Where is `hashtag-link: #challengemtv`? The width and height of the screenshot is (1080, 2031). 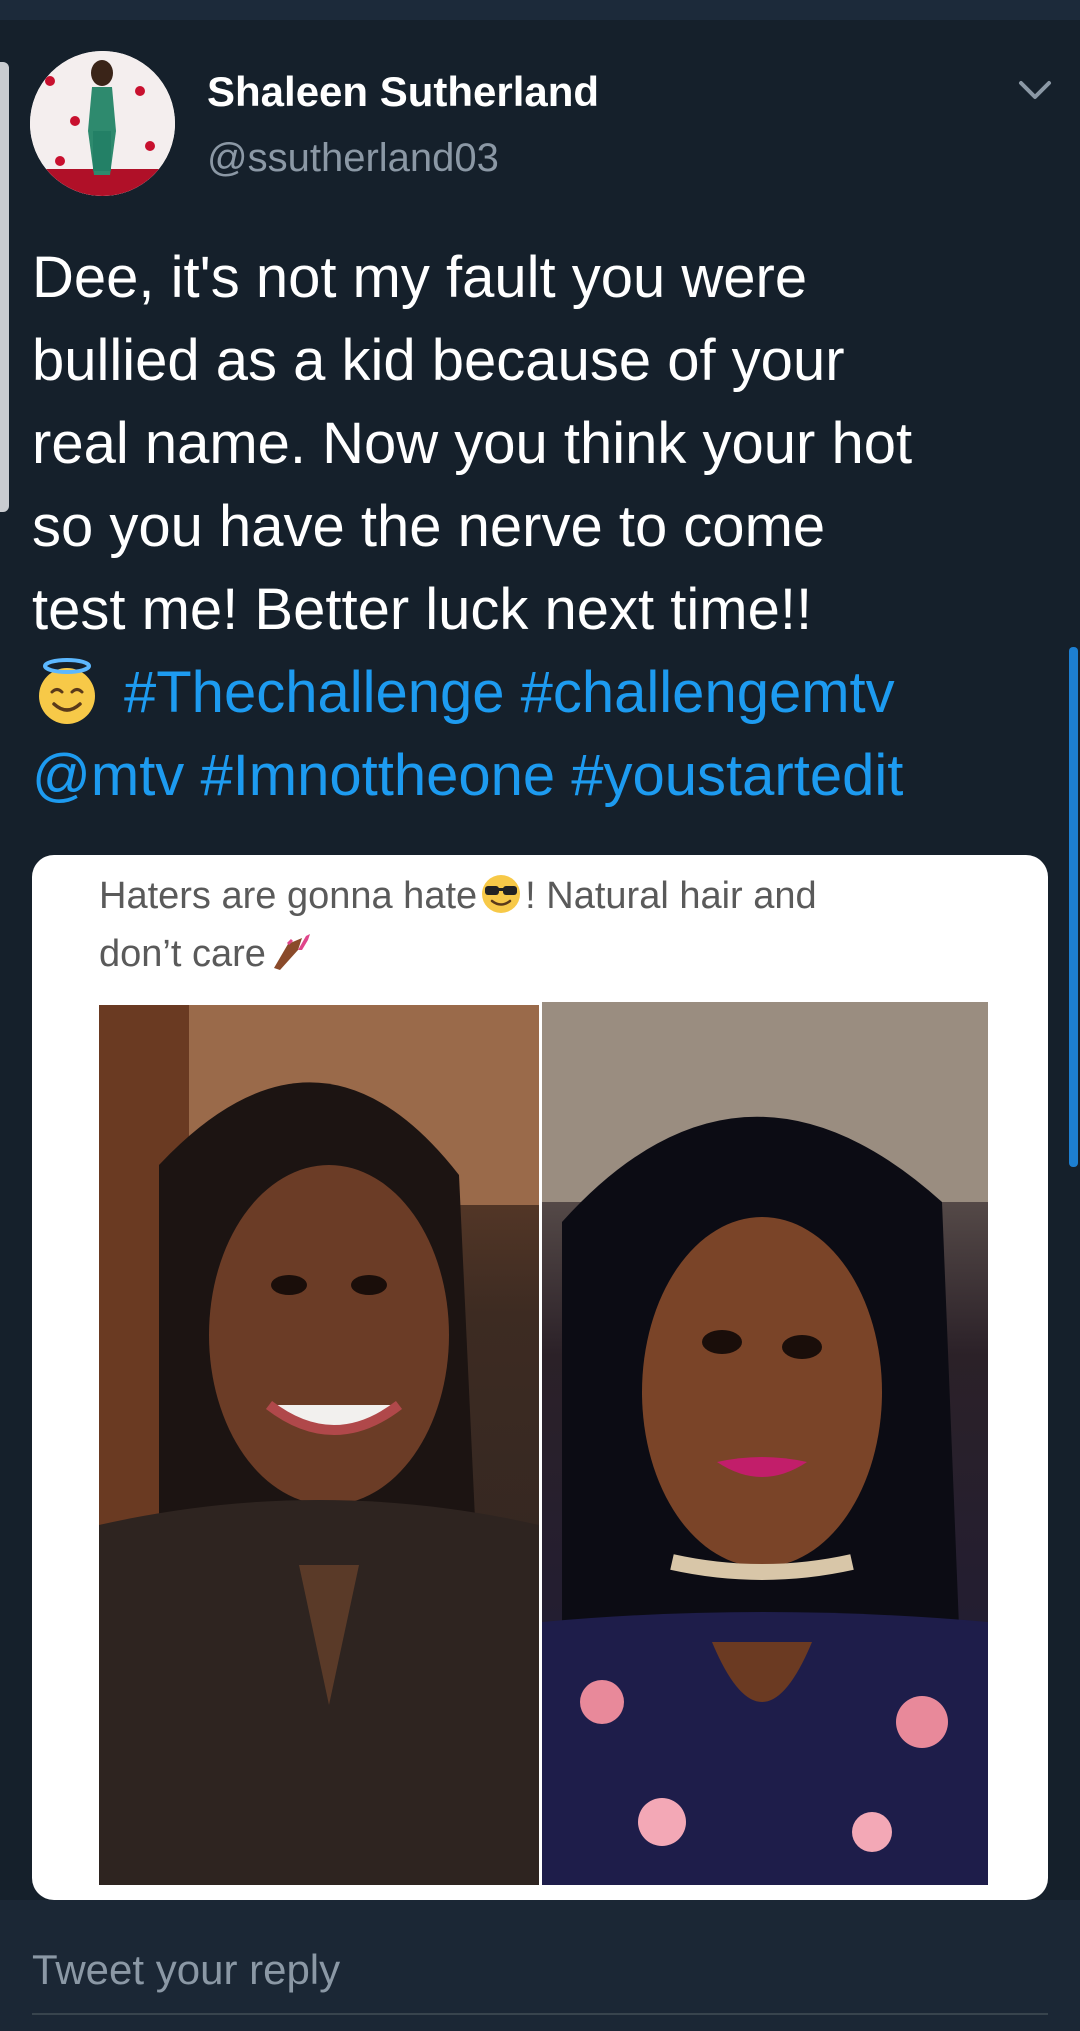
hashtag-link: #challengemtv is located at coordinates (708, 692).